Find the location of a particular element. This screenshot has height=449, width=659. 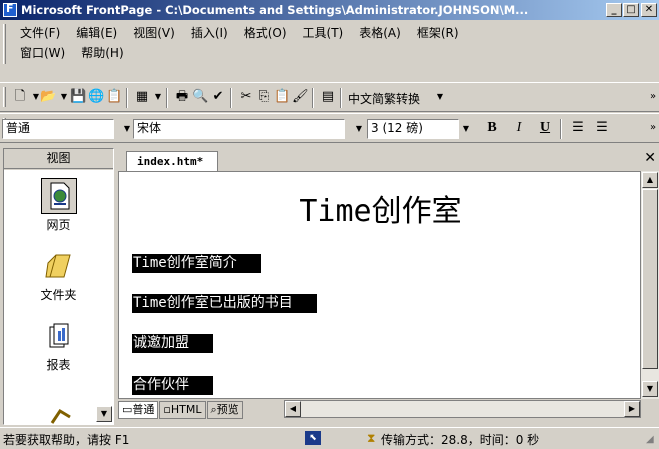

menu-window: 窗口(W) is located at coordinates (42, 52).